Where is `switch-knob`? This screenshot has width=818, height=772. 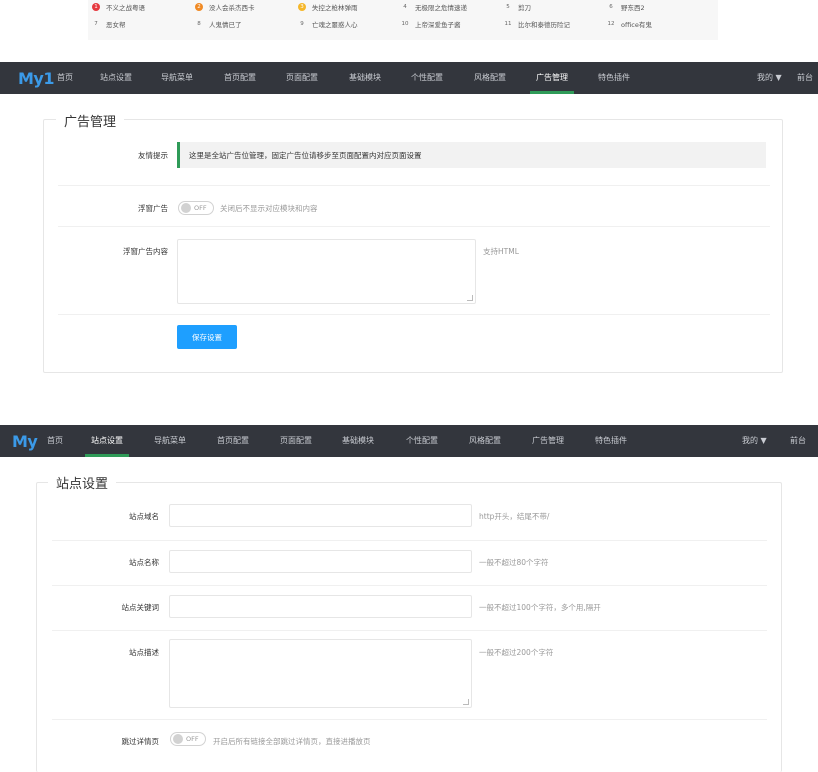
switch-knob is located at coordinates (186, 208).